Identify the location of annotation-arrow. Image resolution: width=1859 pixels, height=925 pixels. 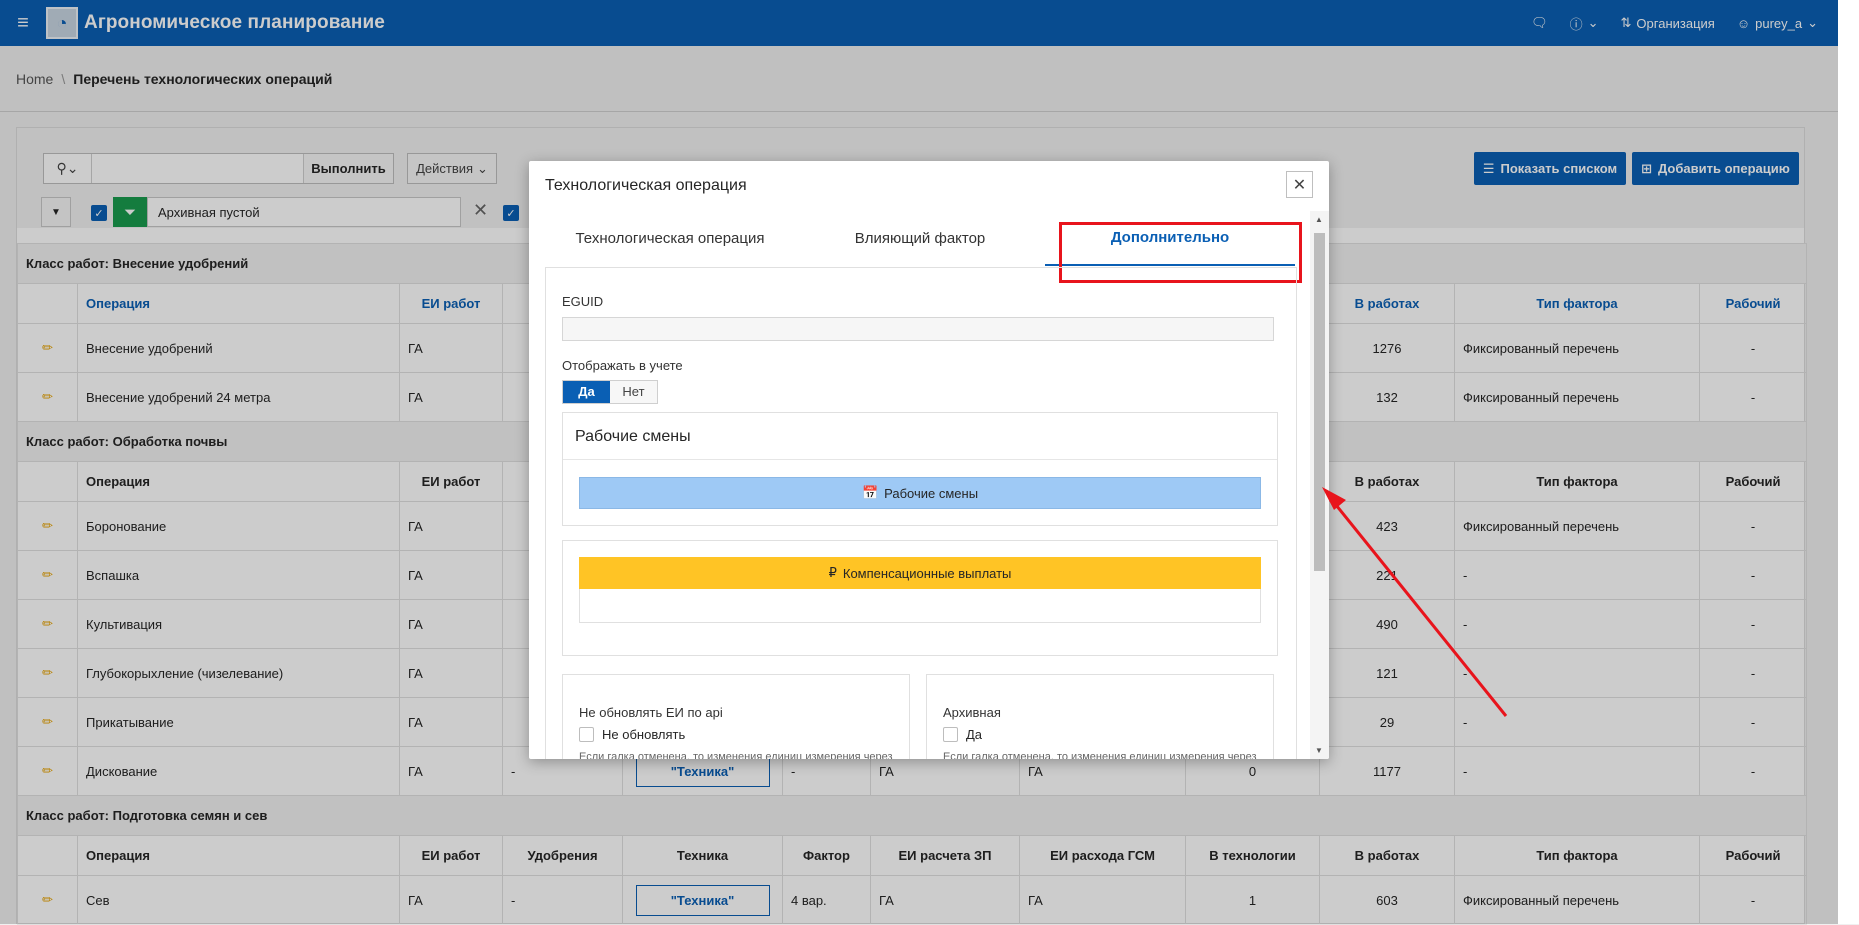
(1415, 602).